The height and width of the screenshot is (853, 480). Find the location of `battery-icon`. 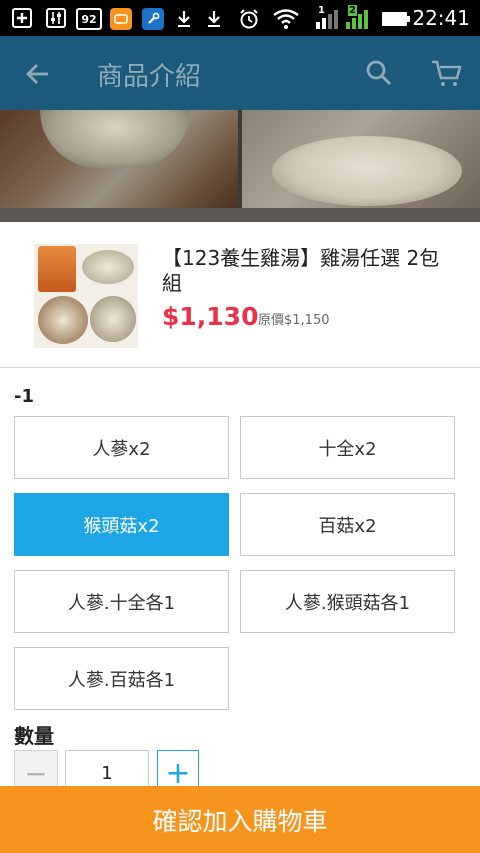

battery-icon is located at coordinates (396, 19).